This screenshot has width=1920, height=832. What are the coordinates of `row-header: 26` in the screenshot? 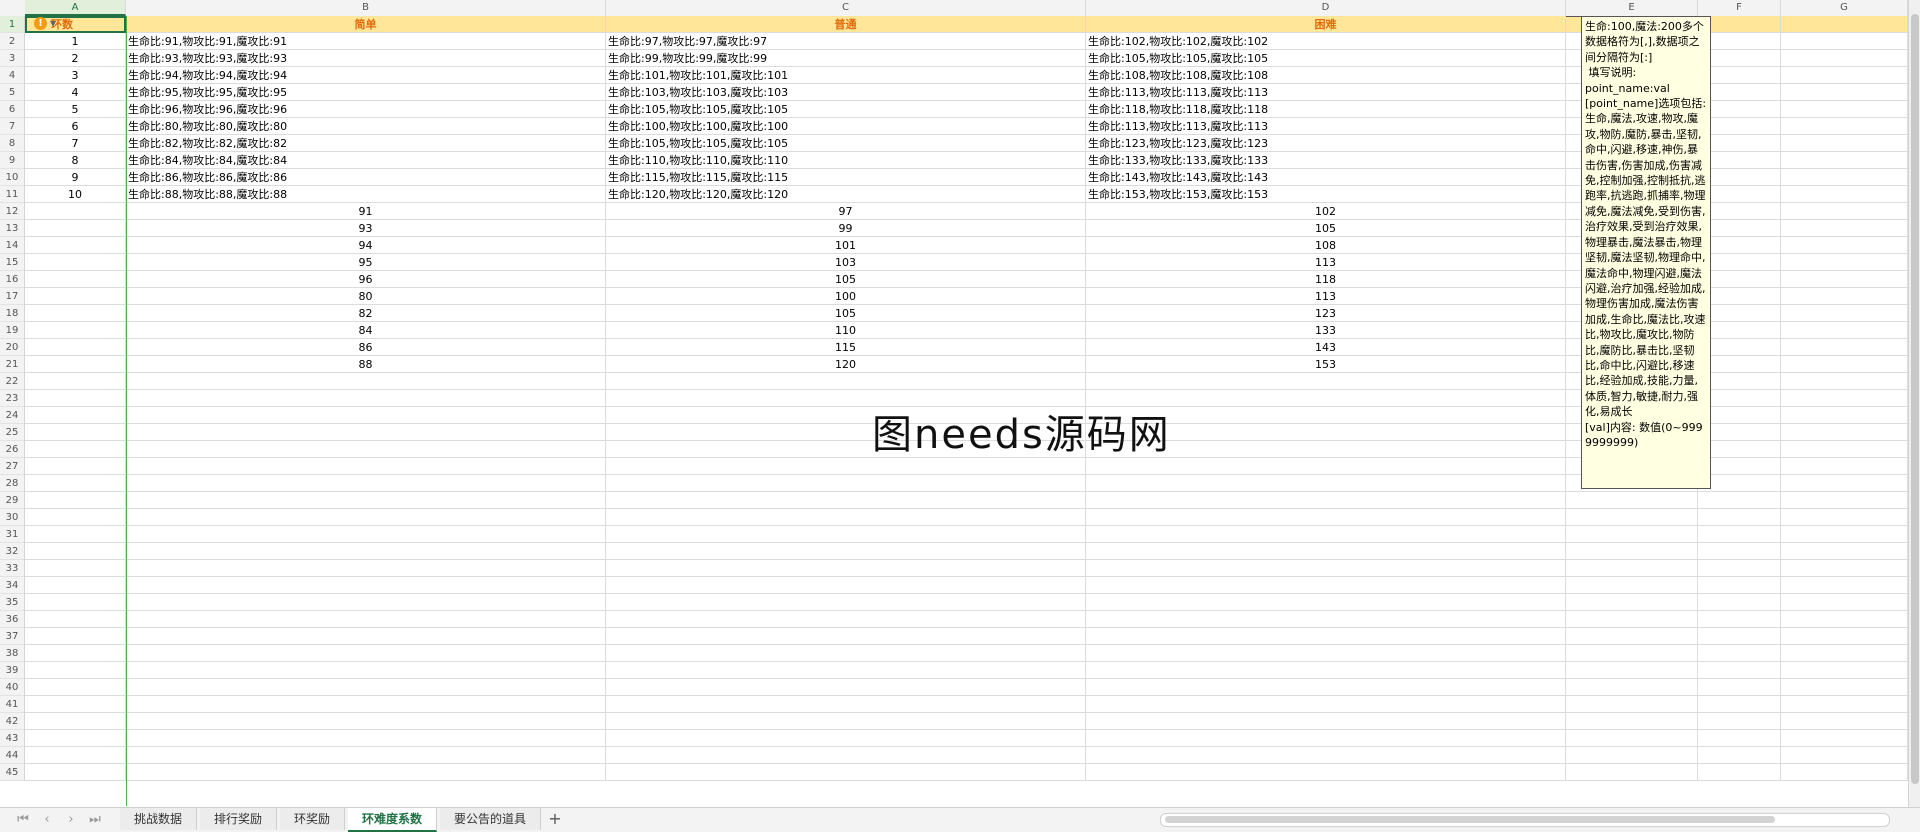 It's located at (12, 449).